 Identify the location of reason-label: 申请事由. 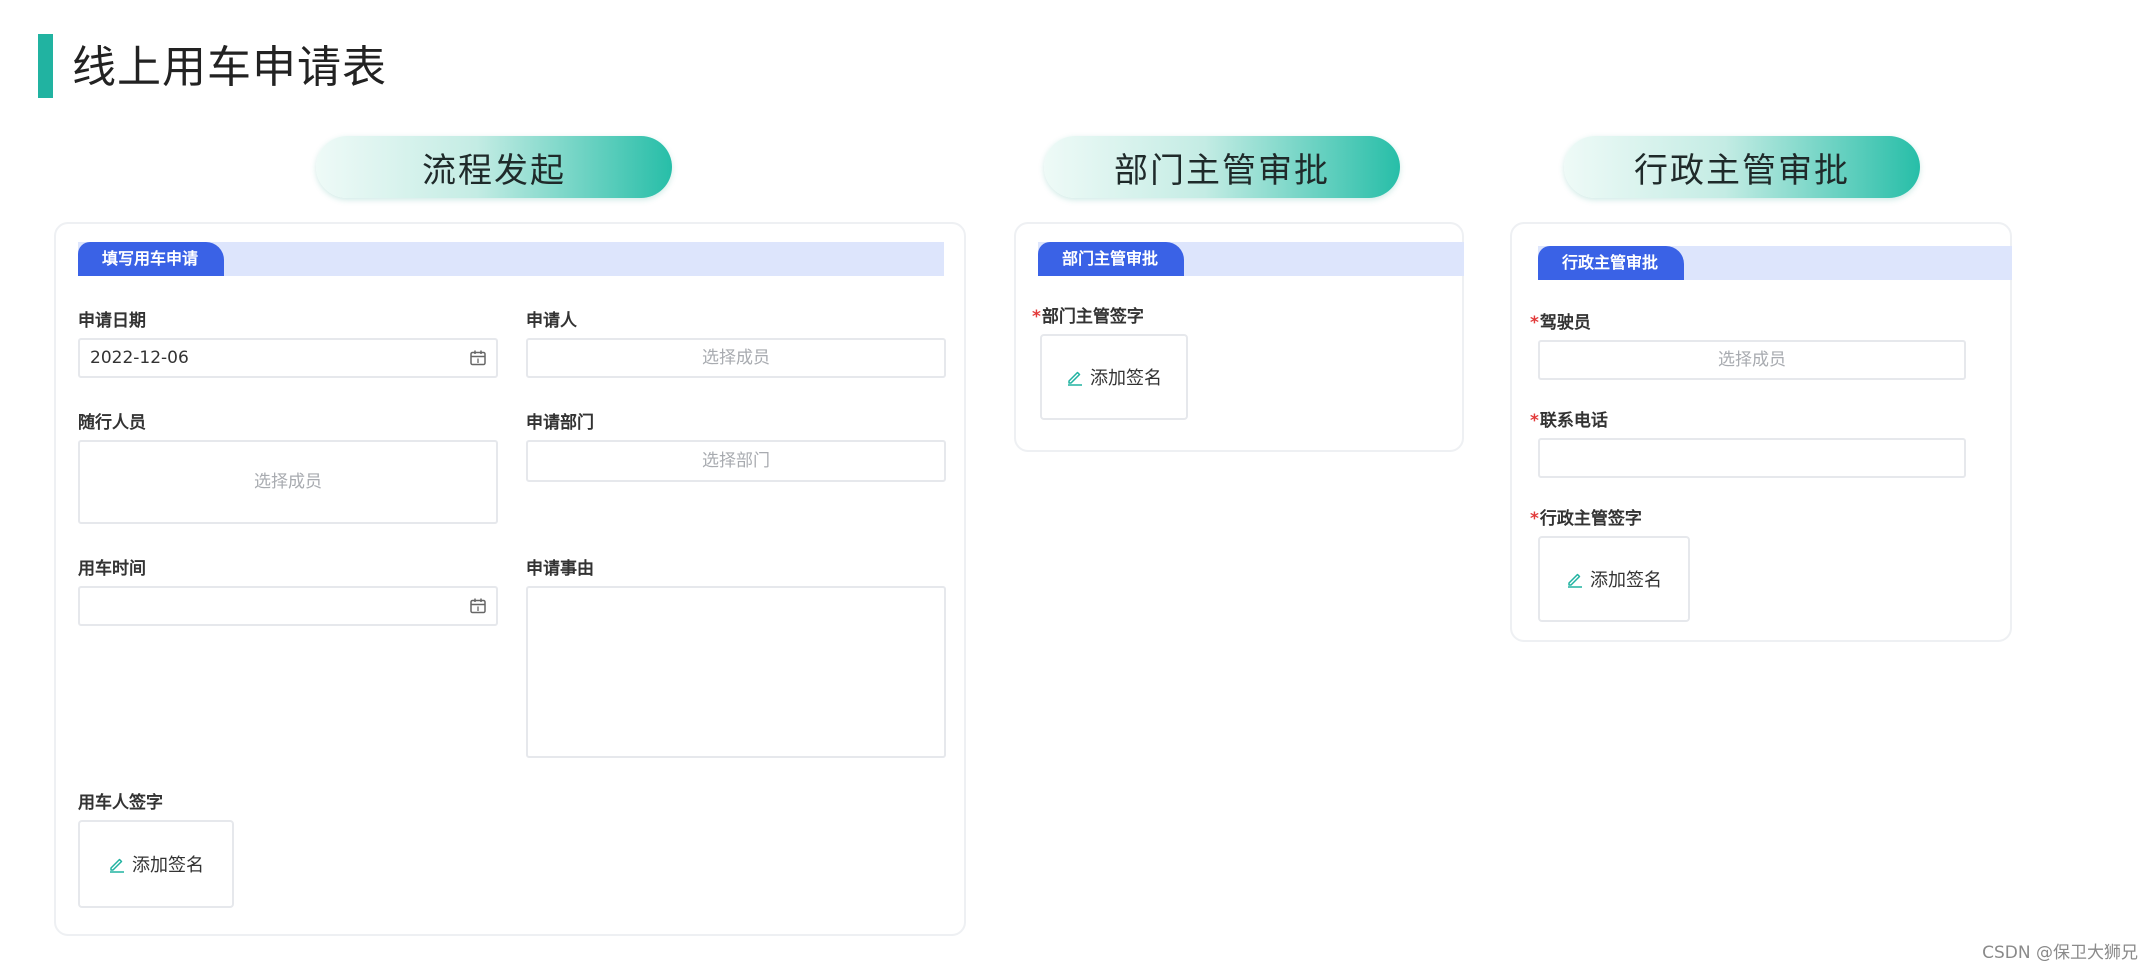
(560, 569).